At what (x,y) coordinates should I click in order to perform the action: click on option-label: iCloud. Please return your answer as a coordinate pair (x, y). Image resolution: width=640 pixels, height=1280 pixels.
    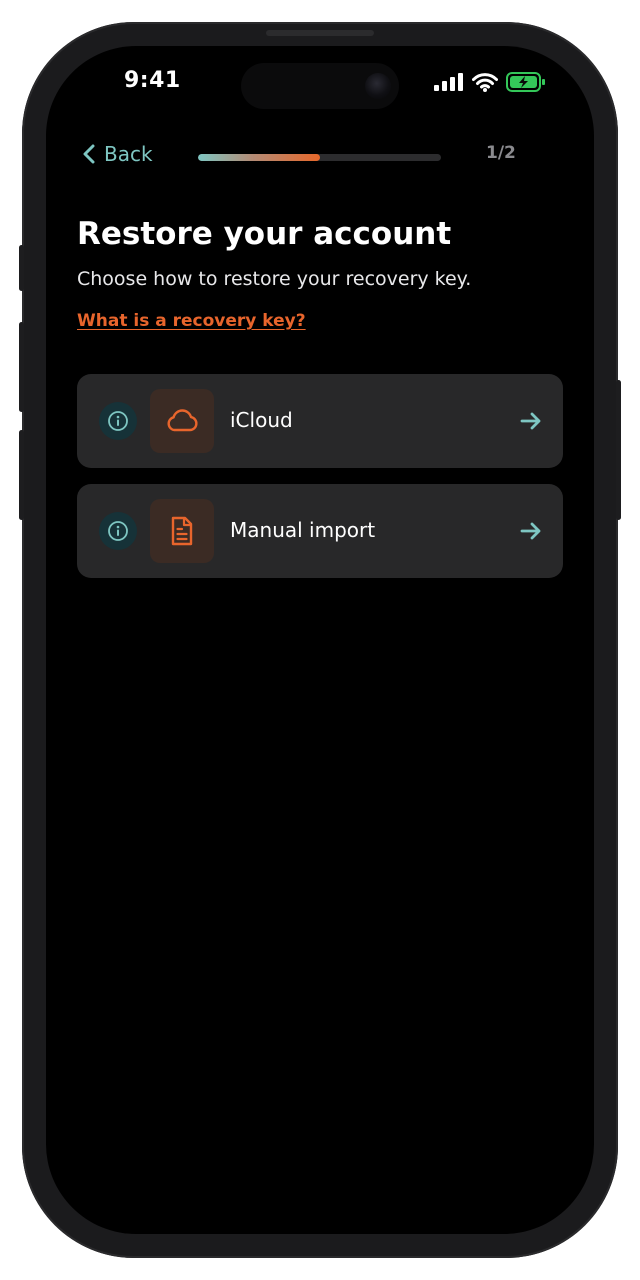
    Looking at the image, I should click on (261, 420).